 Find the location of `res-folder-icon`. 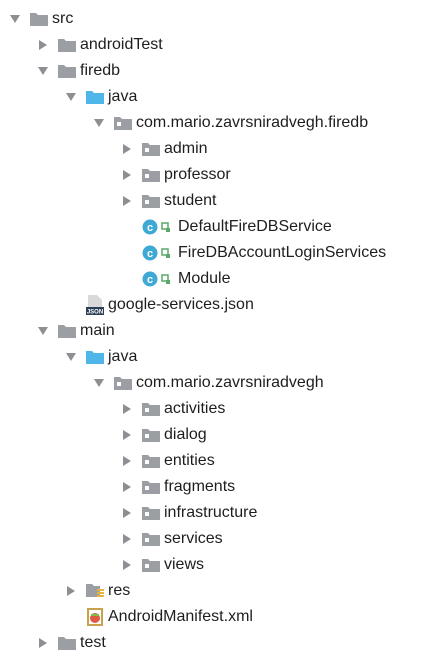

res-folder-icon is located at coordinates (95, 591).